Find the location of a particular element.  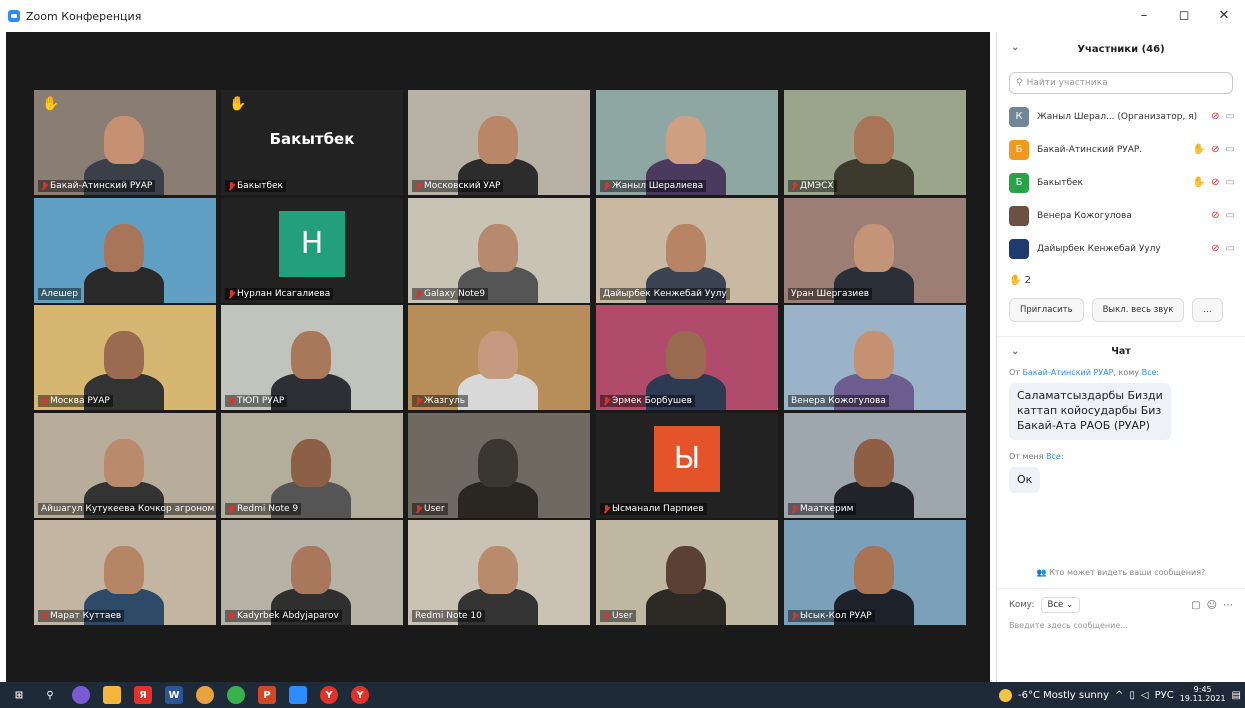

participant-tile: ✋ Бакай-Атинский РУАР is located at coordinates (125, 142).